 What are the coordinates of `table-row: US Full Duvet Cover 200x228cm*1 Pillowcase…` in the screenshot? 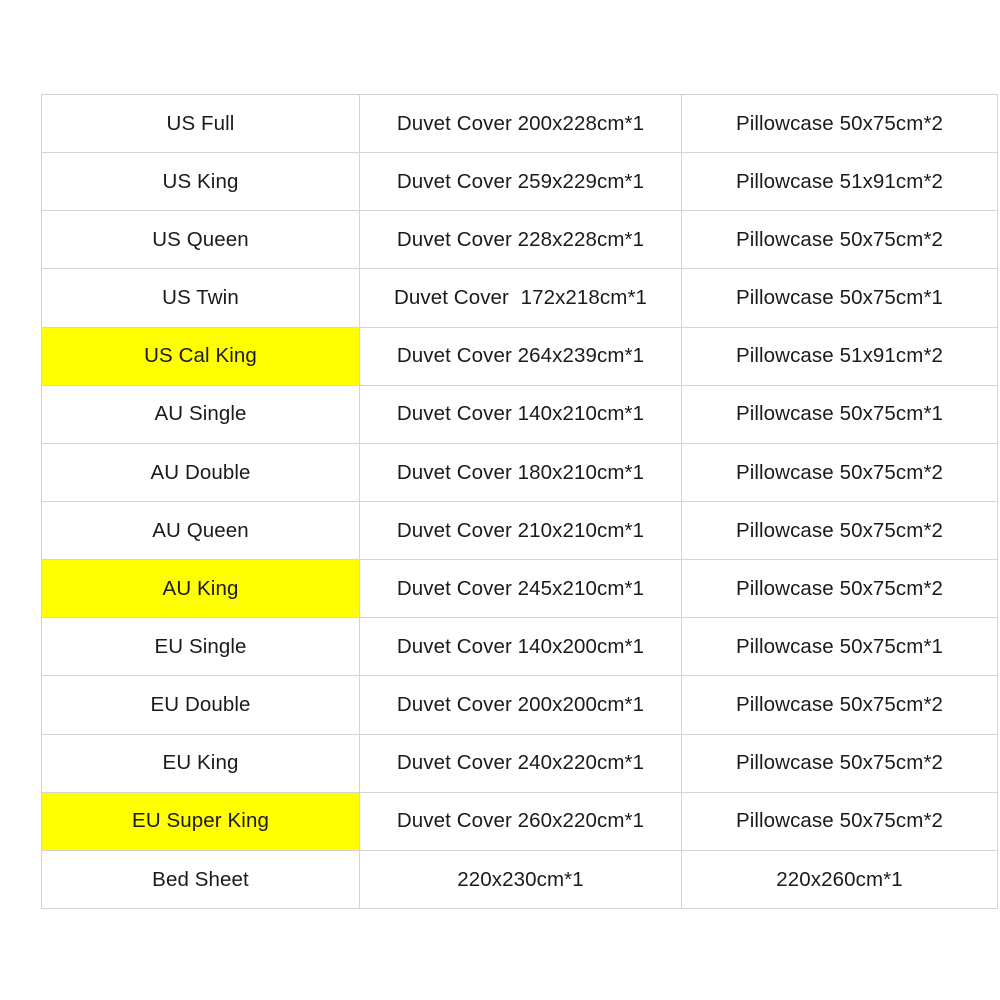 It's located at (519, 123).